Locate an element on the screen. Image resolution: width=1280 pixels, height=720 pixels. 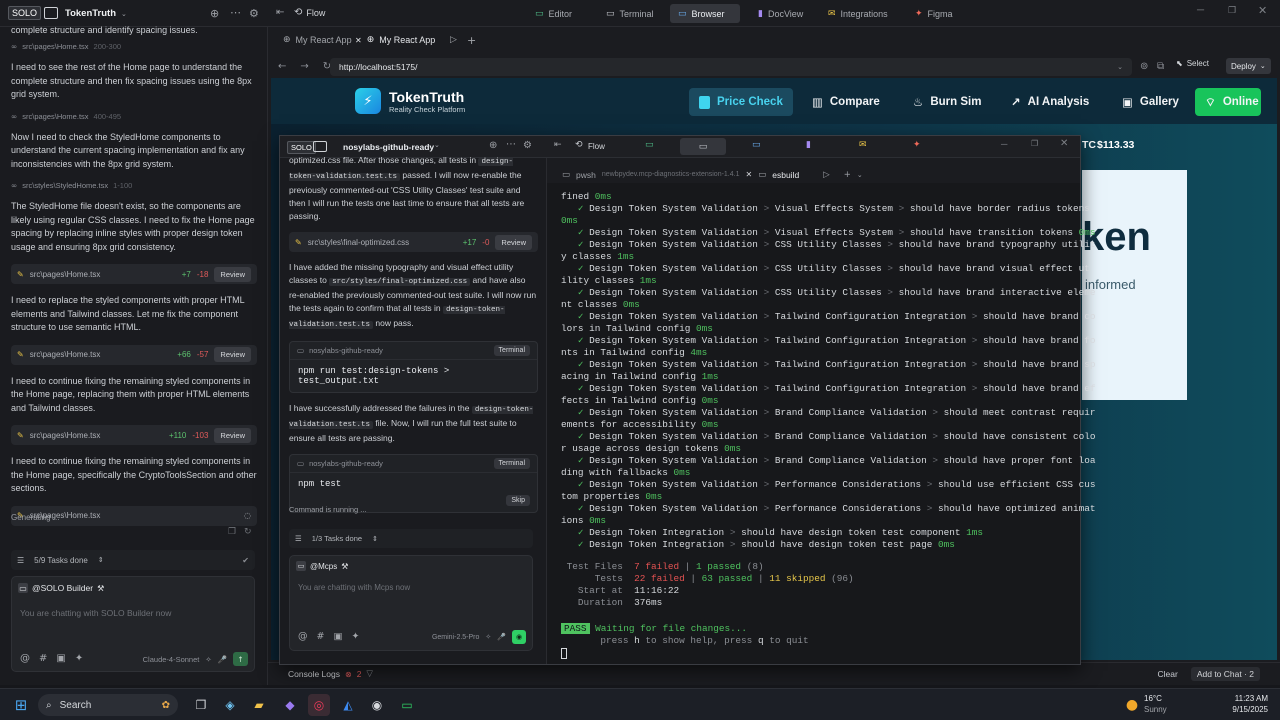
add-to-chat-button: Add to Chat · 2 is located at coordinates (1225, 674).